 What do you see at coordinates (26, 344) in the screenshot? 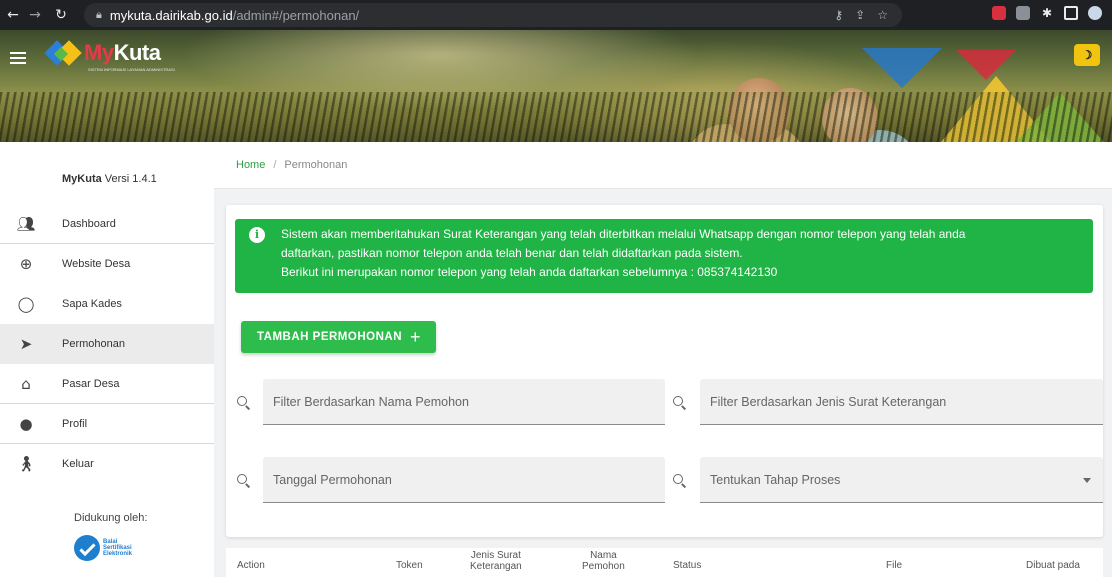
I see `send-icon: ➤` at bounding box center [26, 344].